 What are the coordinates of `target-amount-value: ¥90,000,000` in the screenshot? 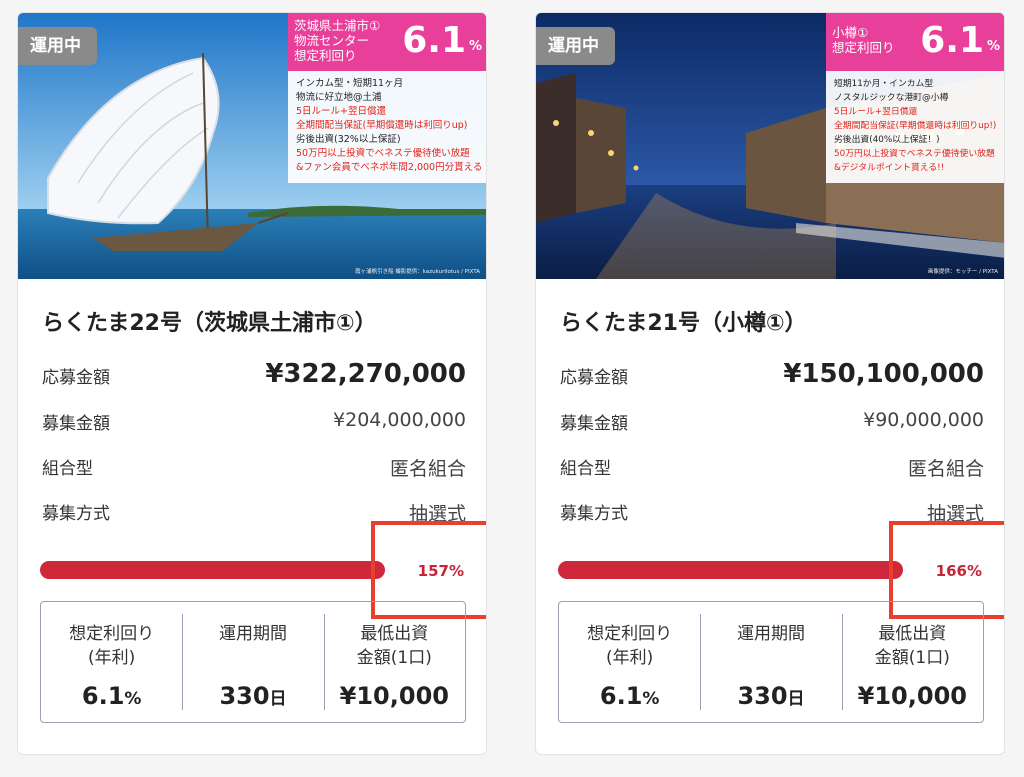 It's located at (923, 420).